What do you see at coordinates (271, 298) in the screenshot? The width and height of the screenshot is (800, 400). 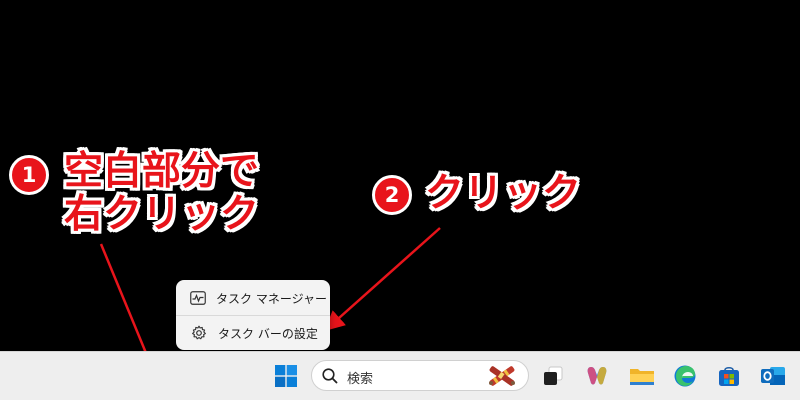 I see `menu-item-label: タスク マネージャー` at bounding box center [271, 298].